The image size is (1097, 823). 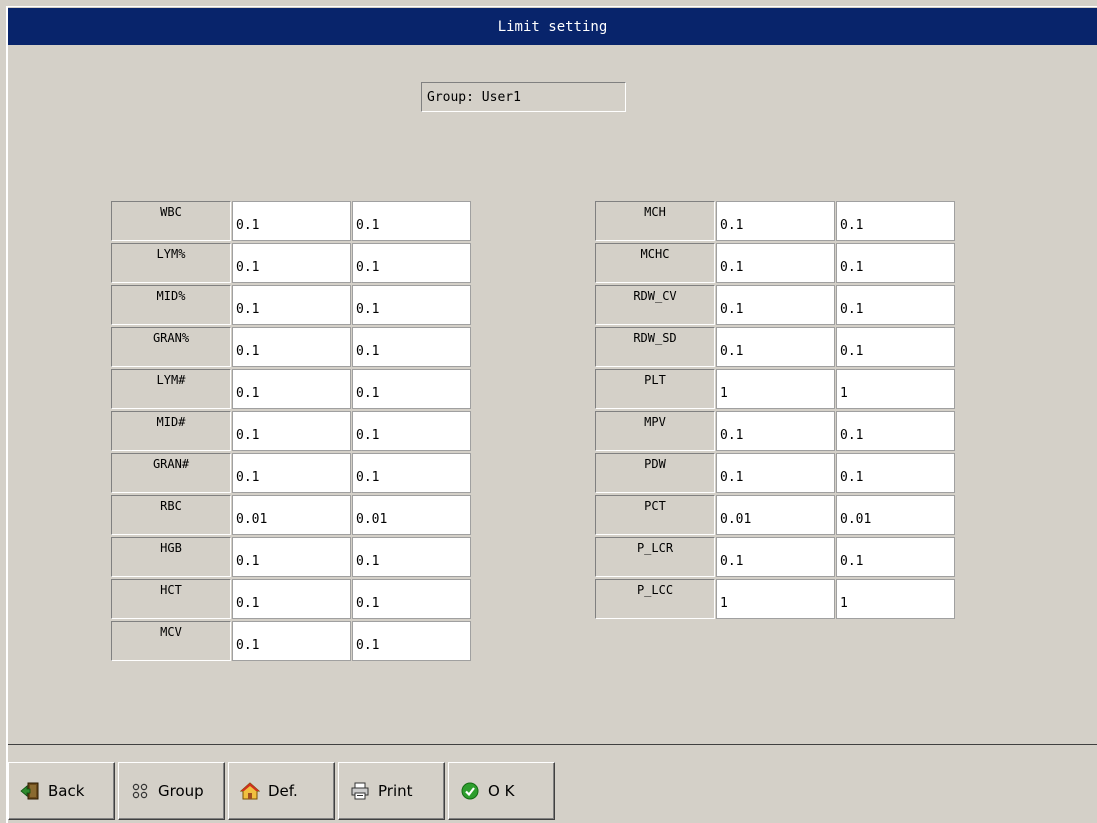 What do you see at coordinates (30, 791) in the screenshot?
I see `exit-door-icon` at bounding box center [30, 791].